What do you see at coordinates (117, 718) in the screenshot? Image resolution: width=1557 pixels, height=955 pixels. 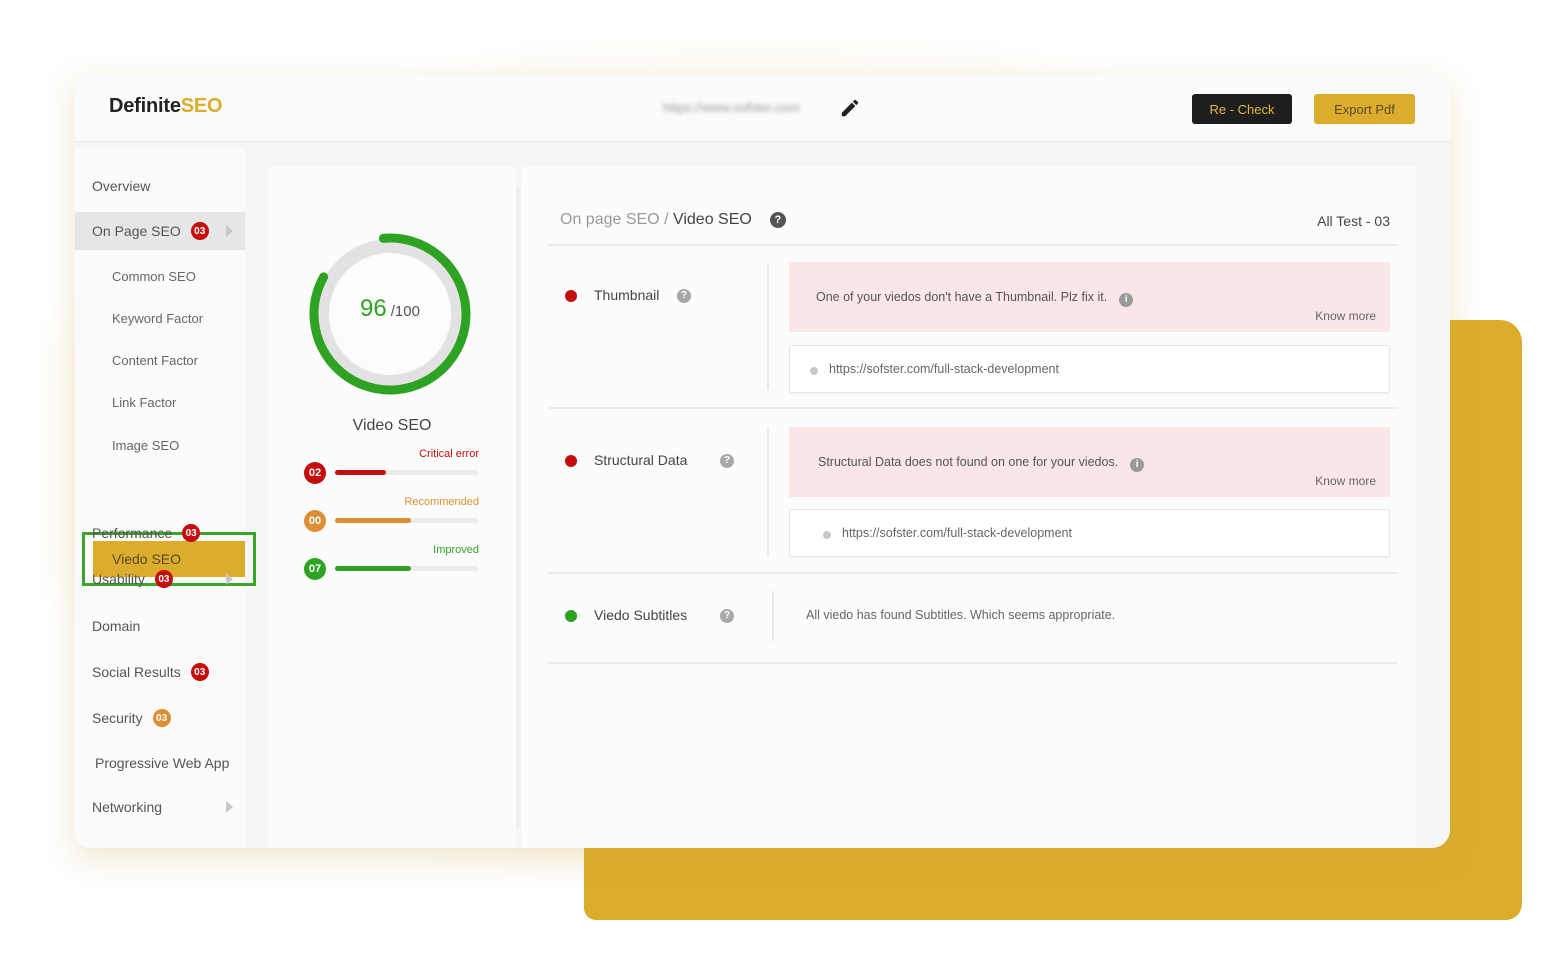 I see `sidebar-item-label: Security` at bounding box center [117, 718].